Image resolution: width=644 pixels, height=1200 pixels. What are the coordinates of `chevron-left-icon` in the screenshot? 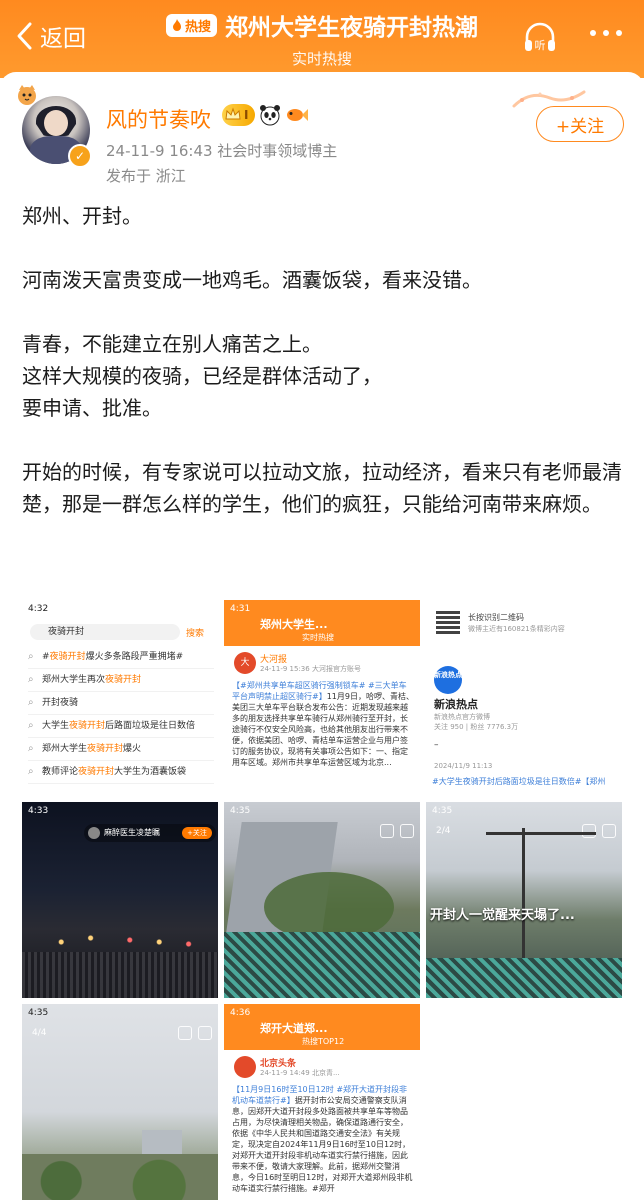 It's located at (24, 36).